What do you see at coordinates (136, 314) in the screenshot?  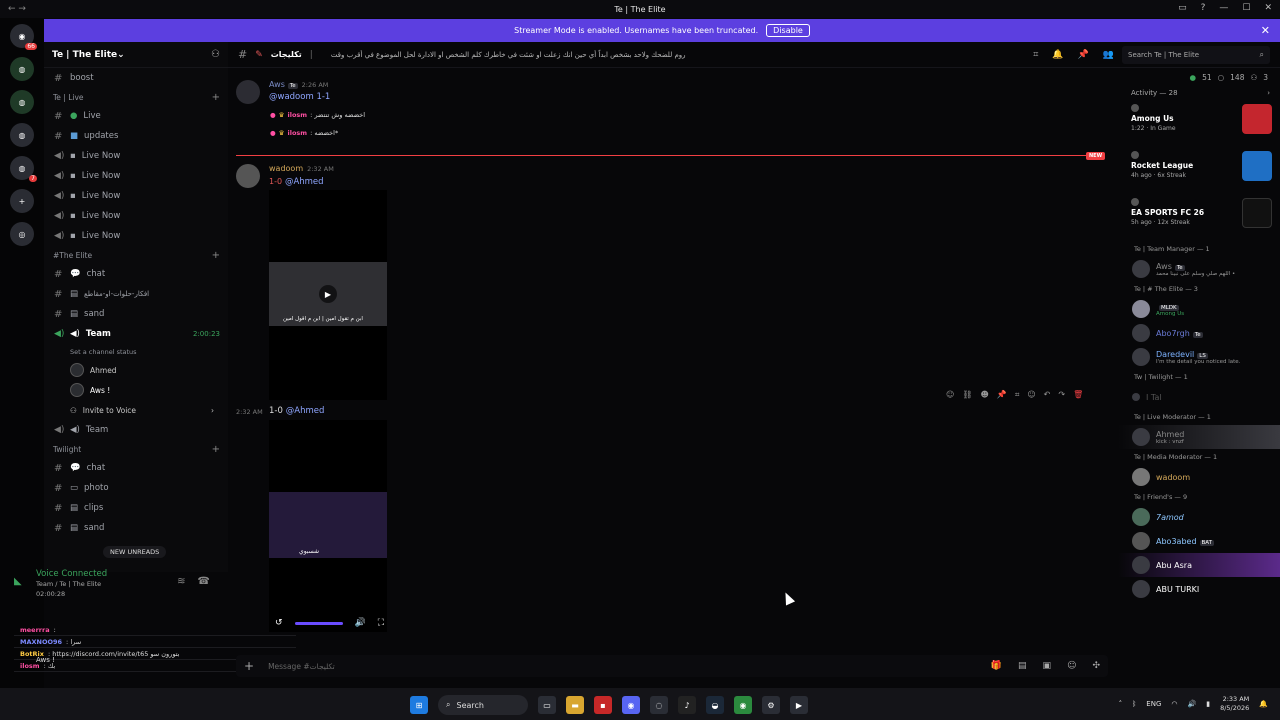 I see `channel-sand: # ▤ sand` at bounding box center [136, 314].